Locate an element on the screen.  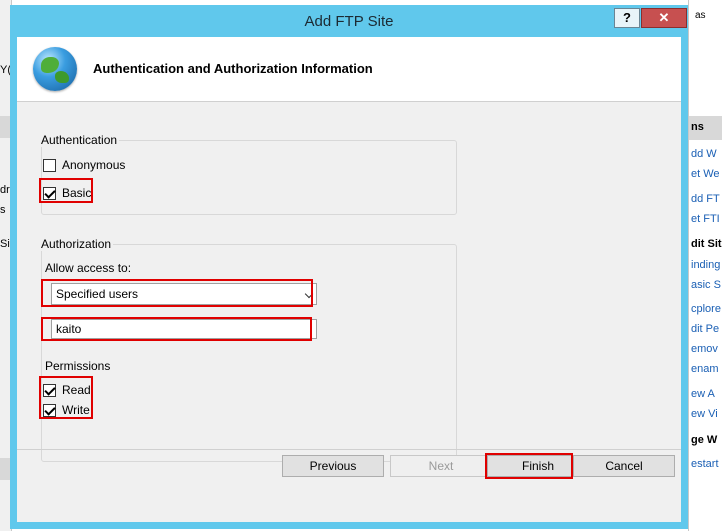
background-left-fragment: dr is located at coordinates (5, 190).